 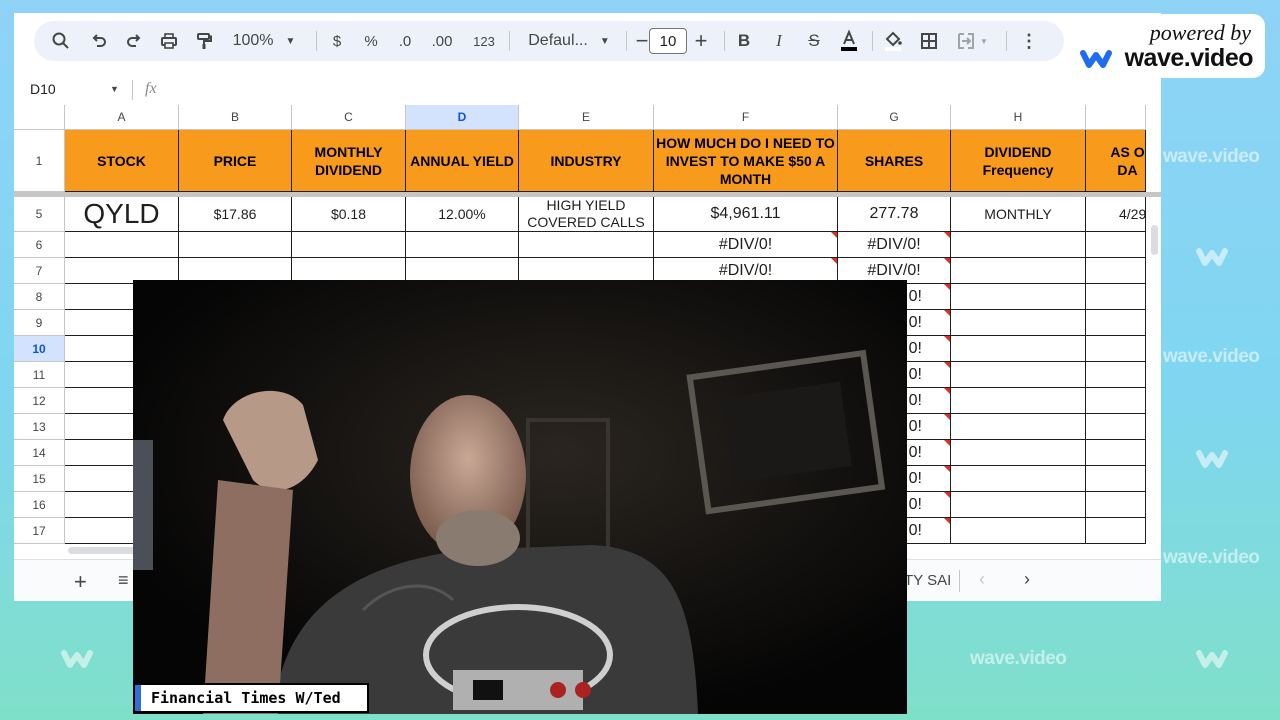 I want to click on row-header: 13, so click(x=39, y=427).